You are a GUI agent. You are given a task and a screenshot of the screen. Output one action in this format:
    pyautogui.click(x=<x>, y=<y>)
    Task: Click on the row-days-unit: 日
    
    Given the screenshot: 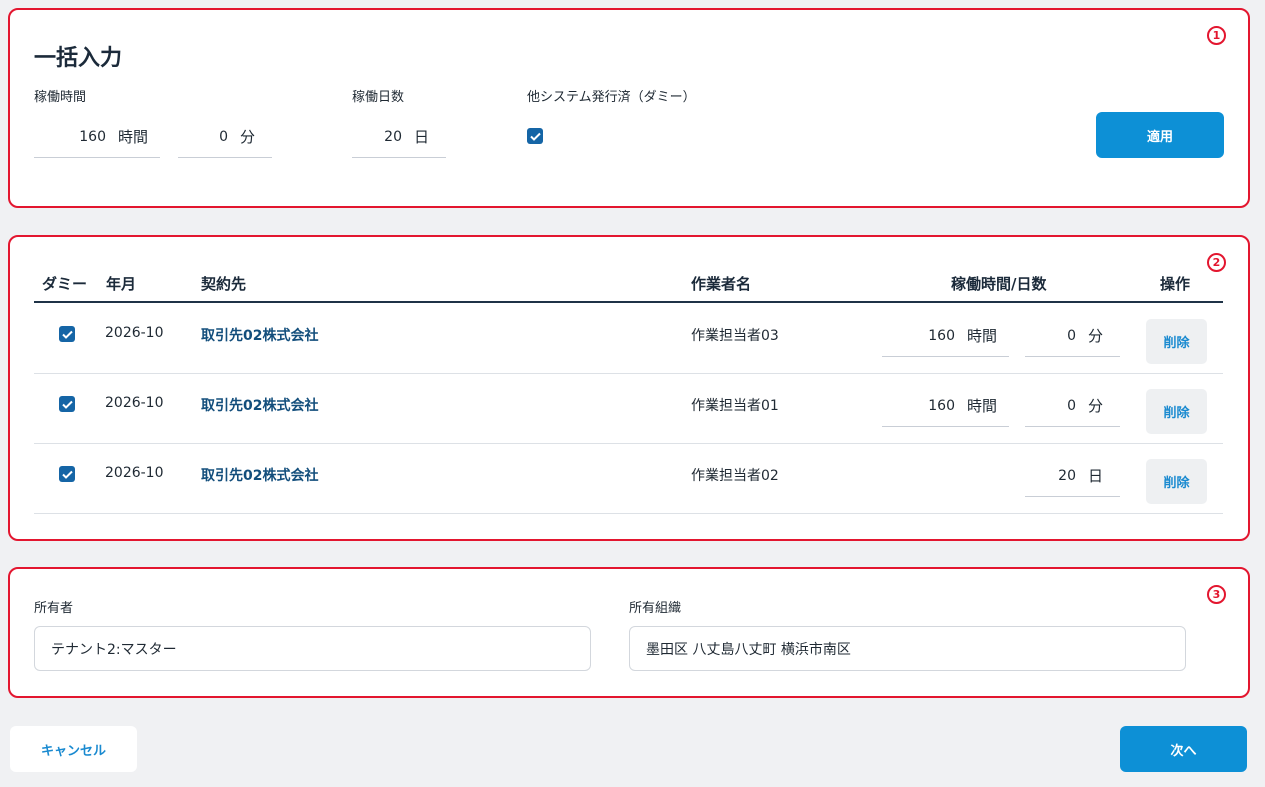 What is the action you would take?
    pyautogui.click(x=1096, y=476)
    